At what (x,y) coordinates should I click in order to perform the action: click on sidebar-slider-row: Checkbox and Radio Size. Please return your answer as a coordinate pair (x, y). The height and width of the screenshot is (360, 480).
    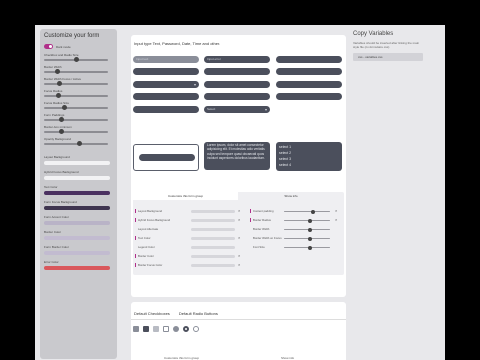
    Looking at the image, I should click on (78, 57).